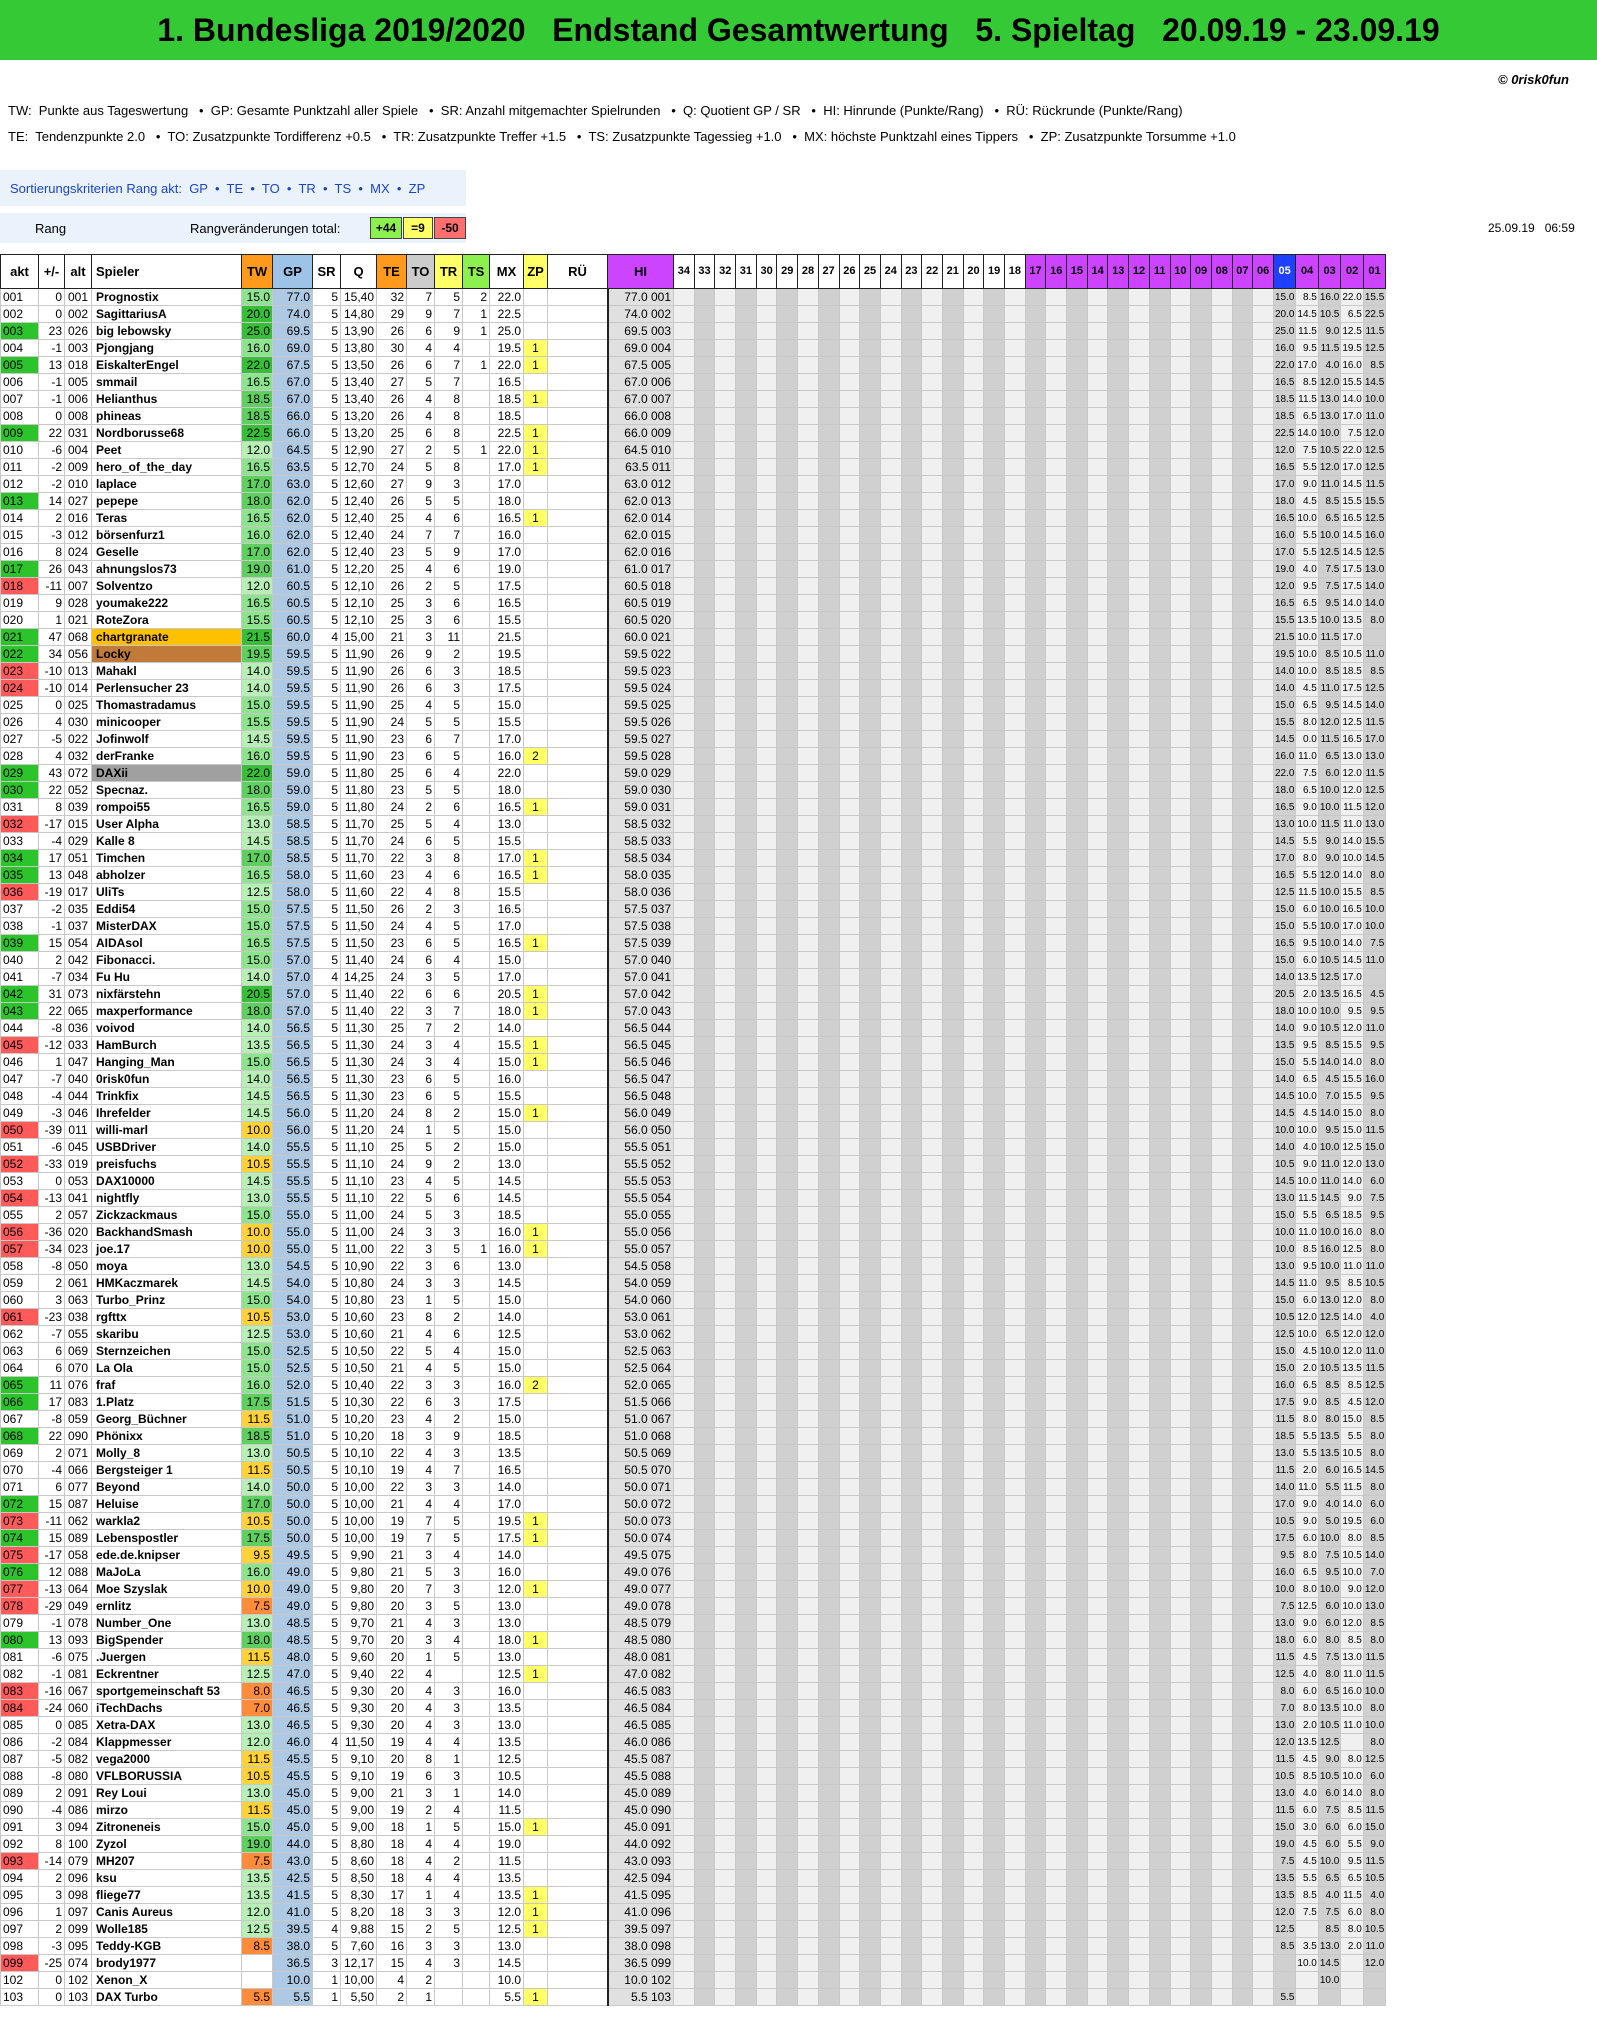 The width and height of the screenshot is (1597, 2018). Describe the element at coordinates (448, 739) in the screenshot. I see `cell-tr: 7` at that location.